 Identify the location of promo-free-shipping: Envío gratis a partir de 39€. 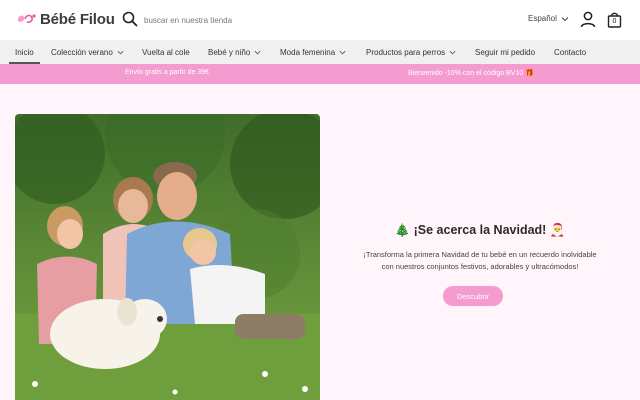
(167, 72).